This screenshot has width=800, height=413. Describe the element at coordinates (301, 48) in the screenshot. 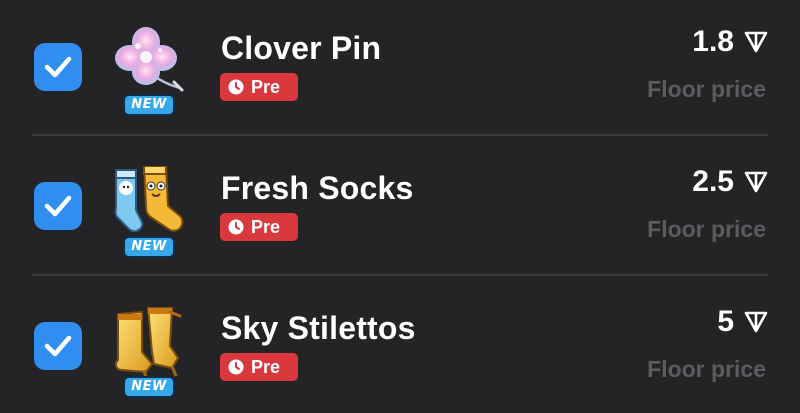

I see `item-name: Clover Pin` at that location.